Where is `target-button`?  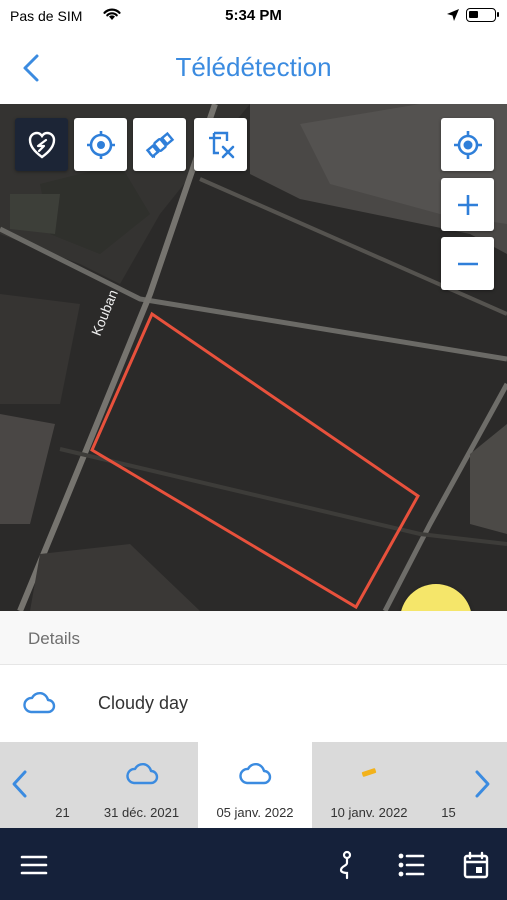
target-button is located at coordinates (100, 144).